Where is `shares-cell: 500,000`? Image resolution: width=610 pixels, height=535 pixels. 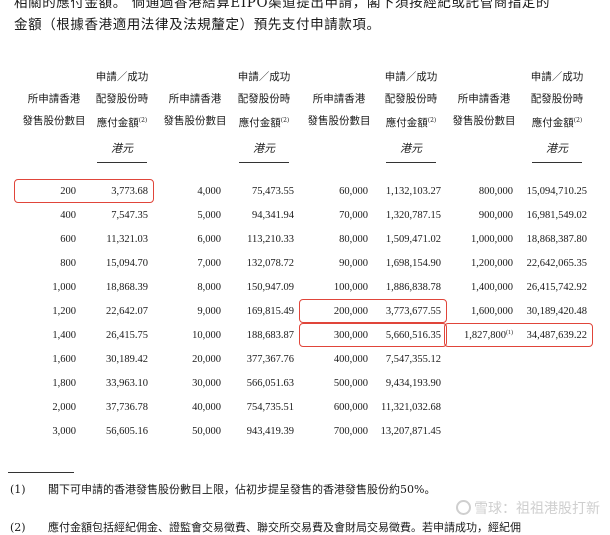
shares-cell: 500,000 is located at coordinates (350, 383).